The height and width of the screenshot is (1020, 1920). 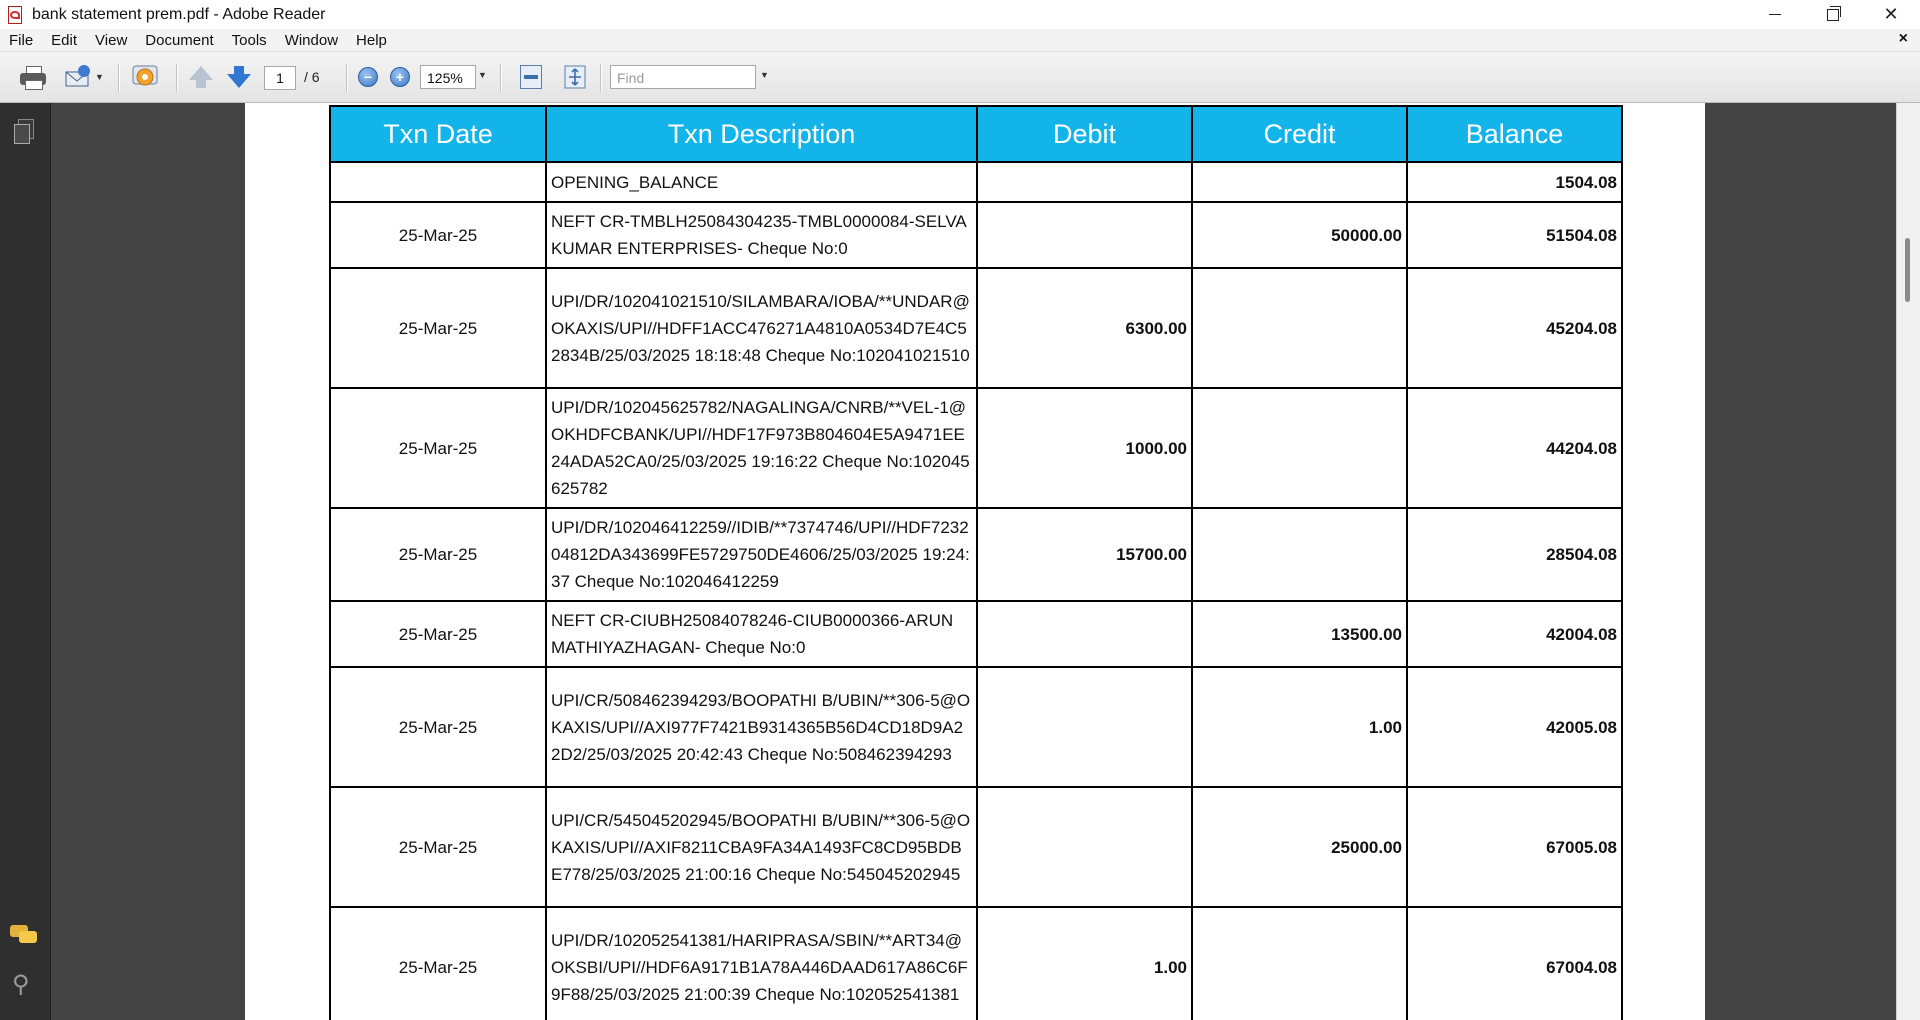 I want to click on header-txn-date: Txn Date, so click(x=438, y=134).